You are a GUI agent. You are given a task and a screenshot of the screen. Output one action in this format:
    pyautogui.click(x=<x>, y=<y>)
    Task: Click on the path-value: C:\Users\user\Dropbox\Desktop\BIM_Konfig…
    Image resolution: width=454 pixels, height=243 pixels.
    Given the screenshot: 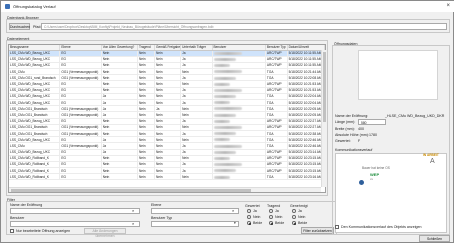 What is the action you would take?
    pyautogui.click(x=129, y=27)
    